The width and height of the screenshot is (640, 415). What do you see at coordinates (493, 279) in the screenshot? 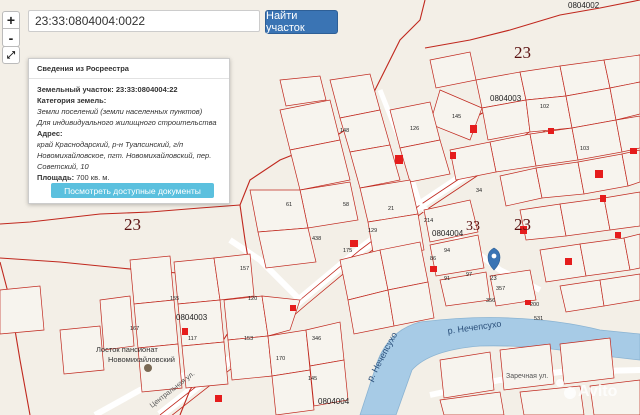
I see `marker-label: 23` at bounding box center [493, 279].